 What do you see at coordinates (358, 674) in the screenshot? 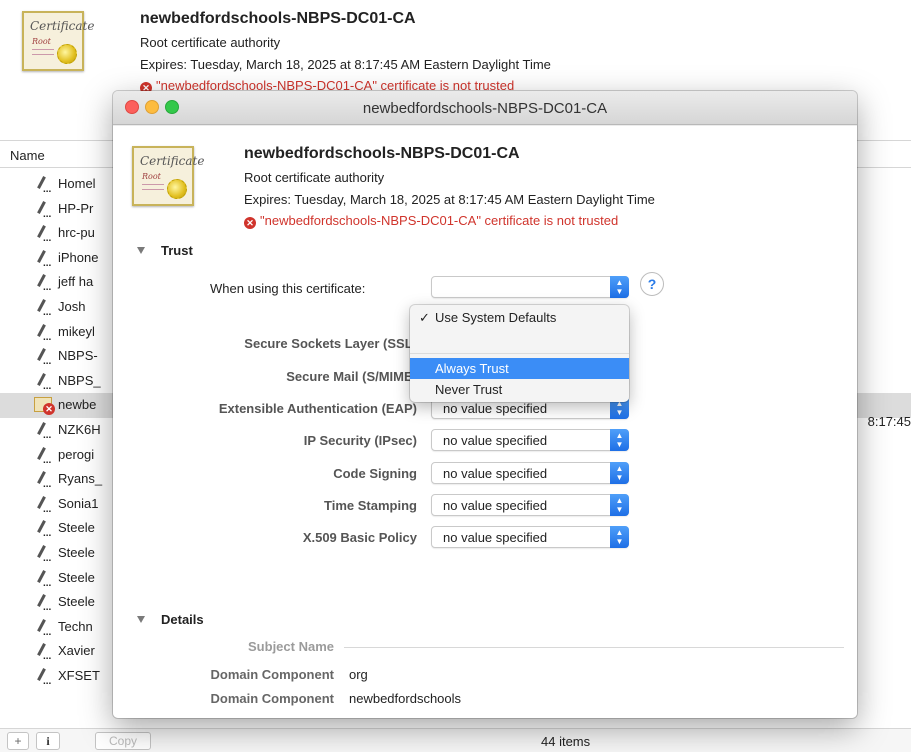
I see `detail-field-value: org` at bounding box center [358, 674].